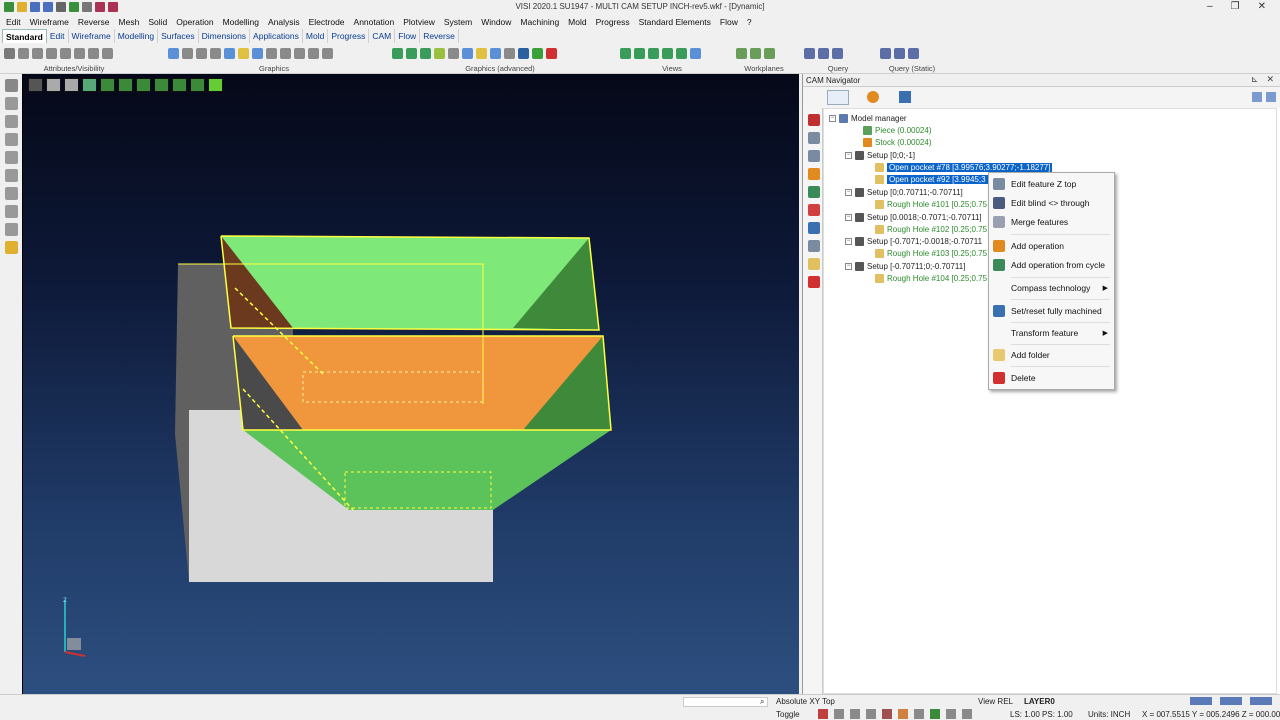 The image size is (1280, 720). I want to click on cam-edit-icon, so click(814, 138).